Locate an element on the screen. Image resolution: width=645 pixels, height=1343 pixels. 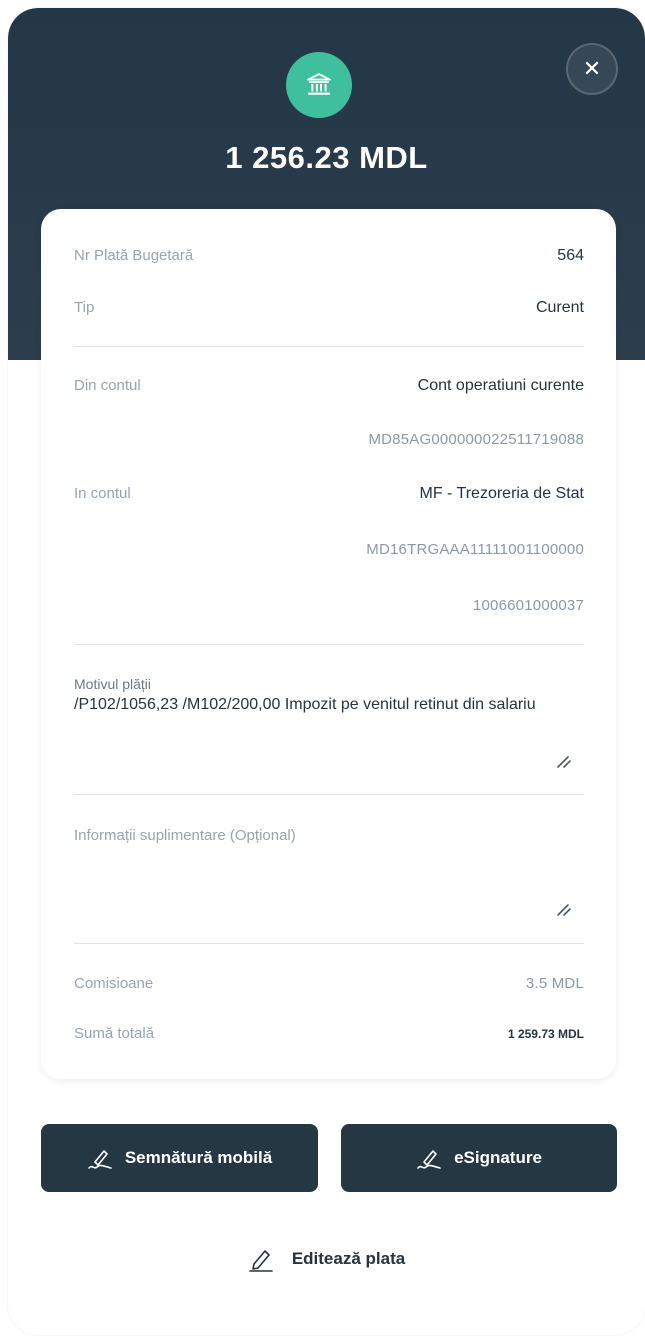
edit-info-icon is located at coordinates (564, 909).